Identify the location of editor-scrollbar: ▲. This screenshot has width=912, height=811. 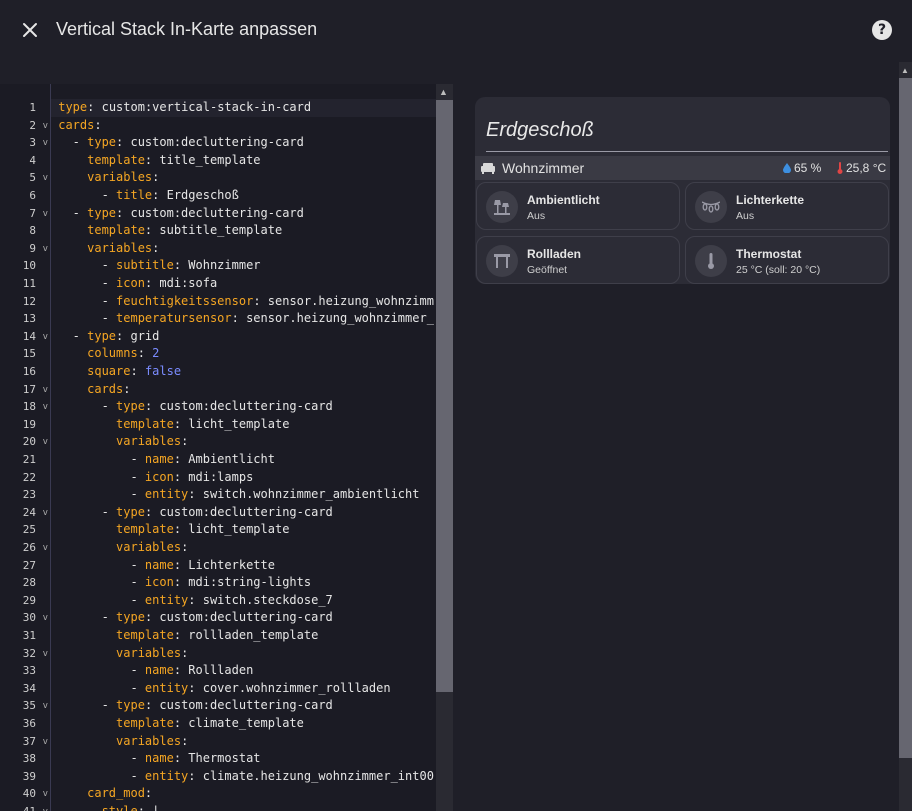
(444, 447).